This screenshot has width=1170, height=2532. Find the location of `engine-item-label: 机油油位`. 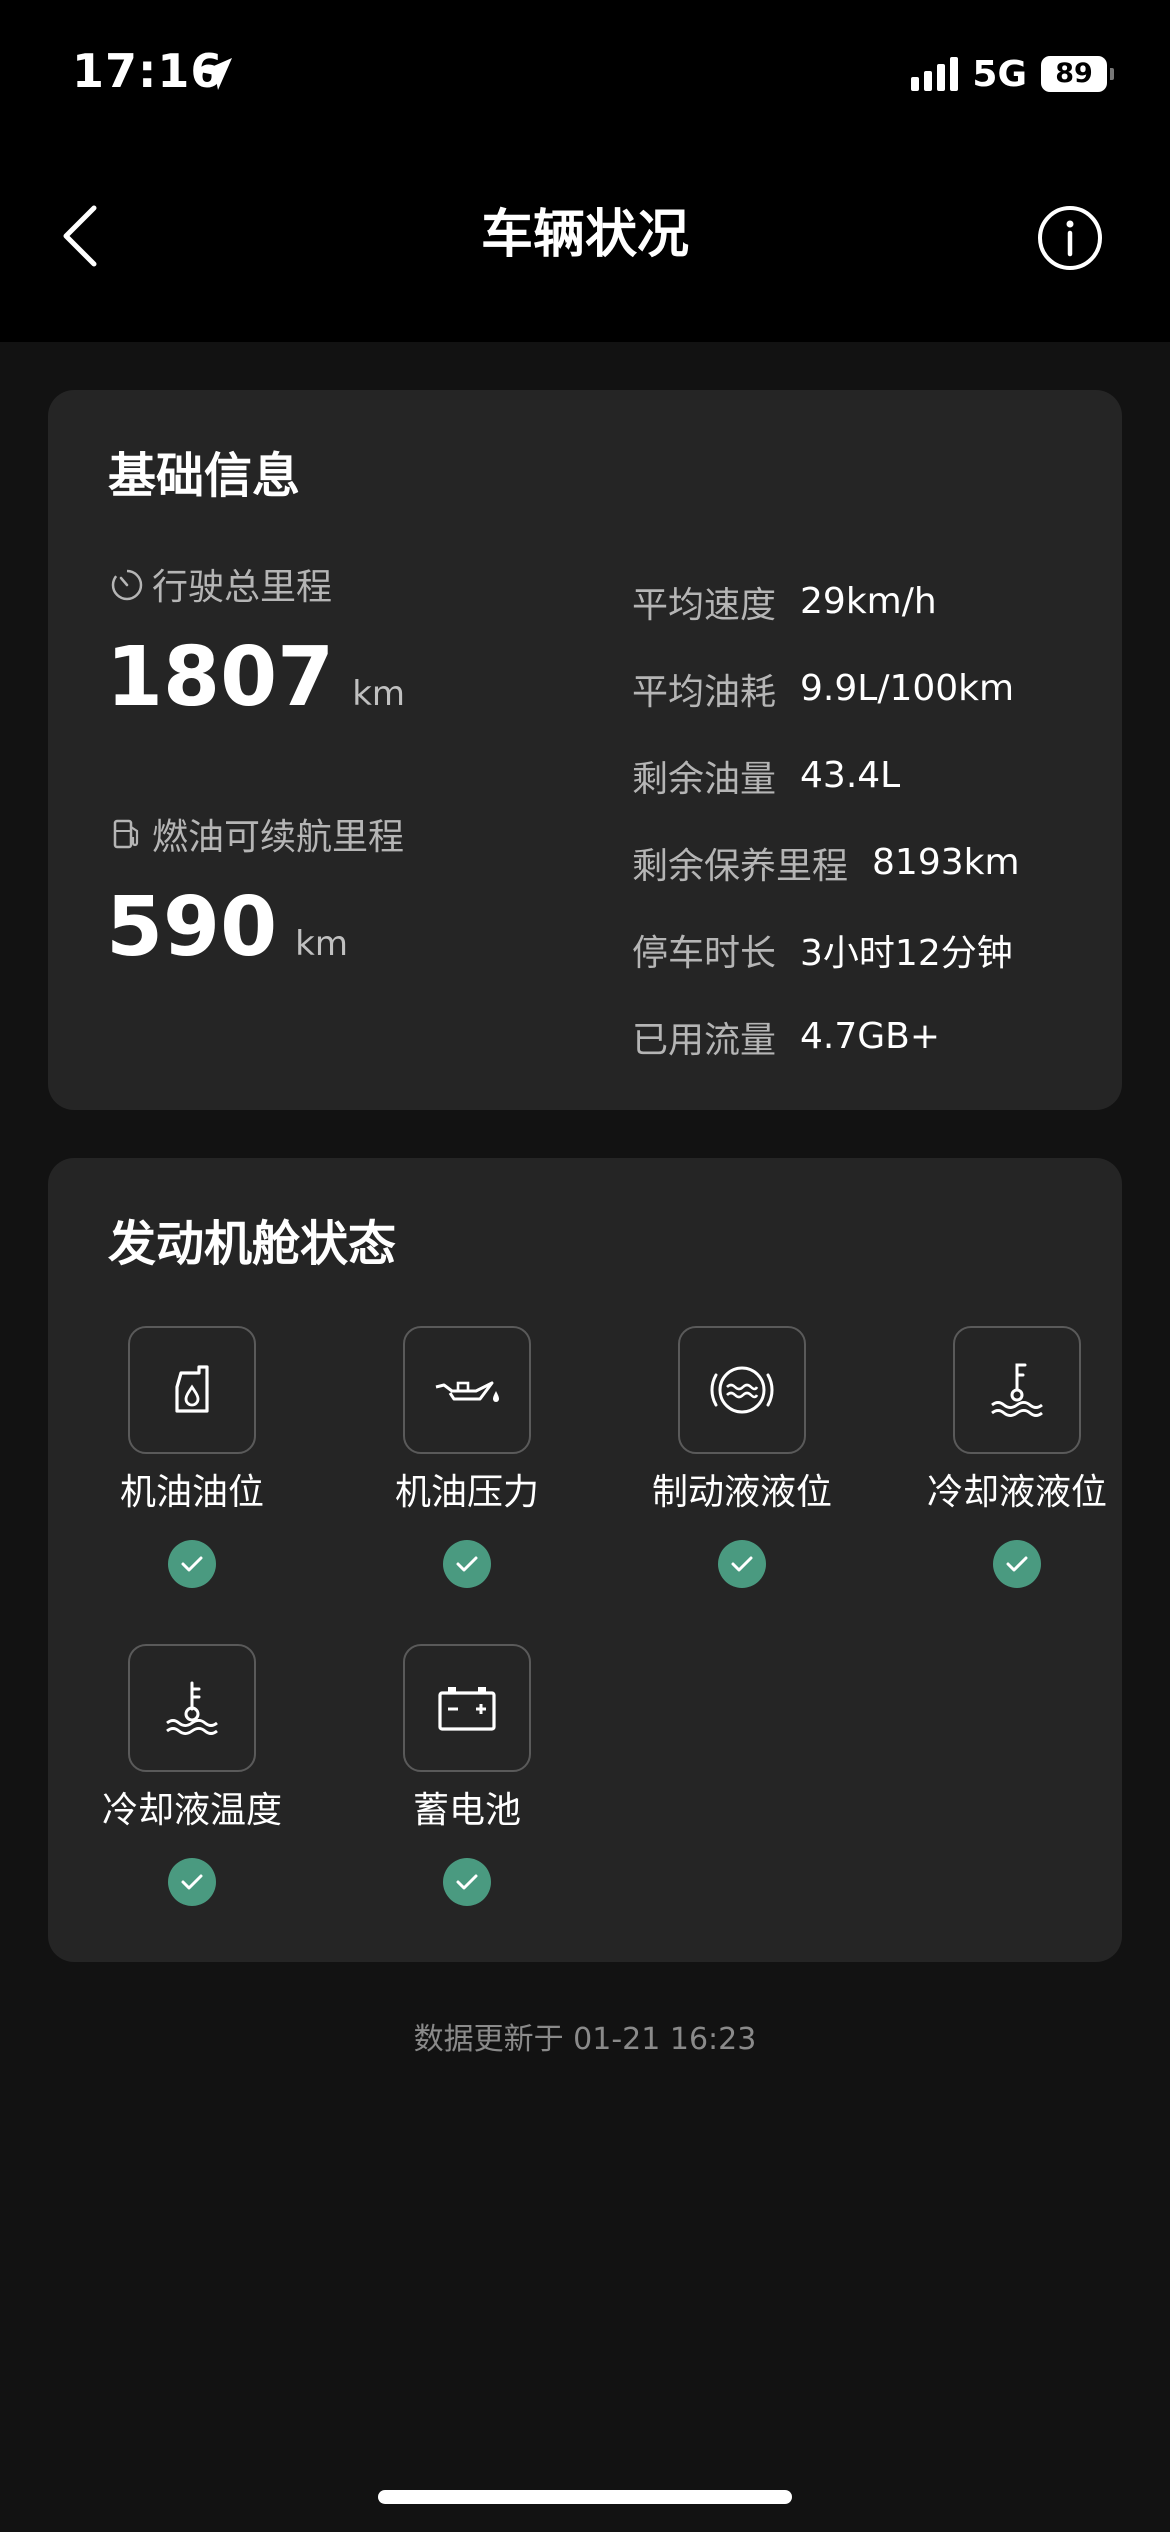

engine-item-label: 机油油位 is located at coordinates (191, 1492).